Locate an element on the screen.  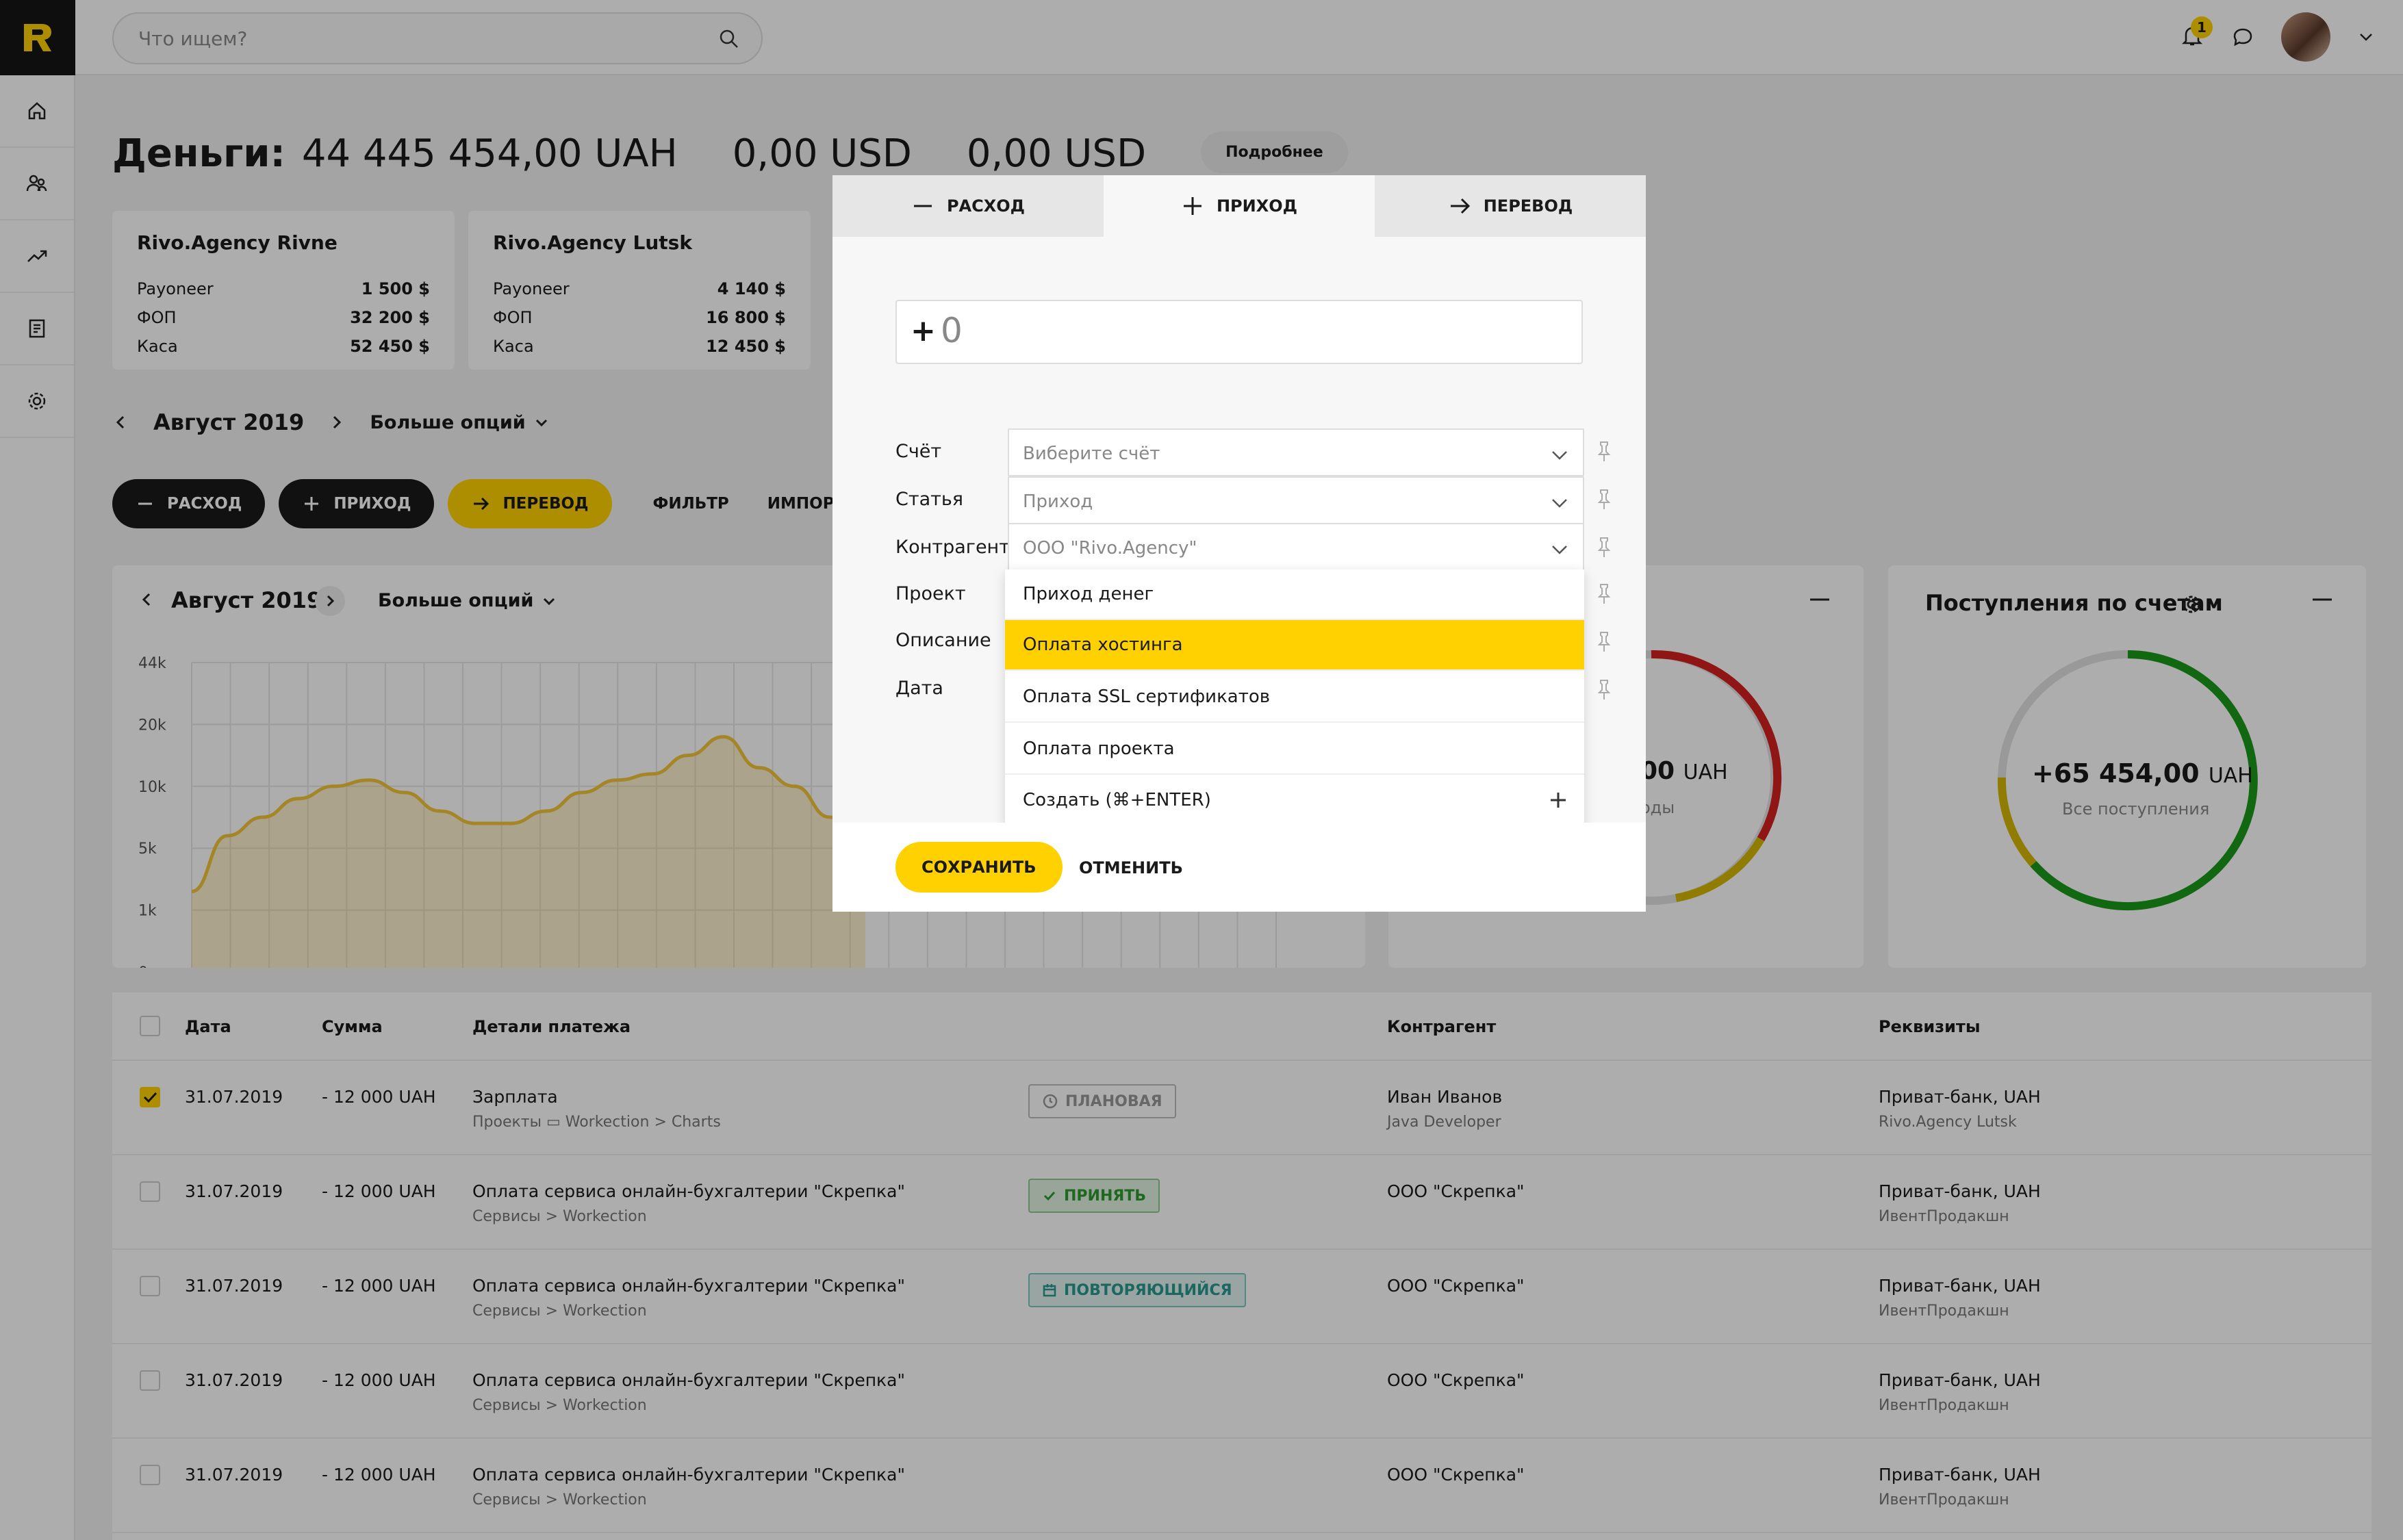
option-label: Оплата проекта is located at coordinates (1099, 749).